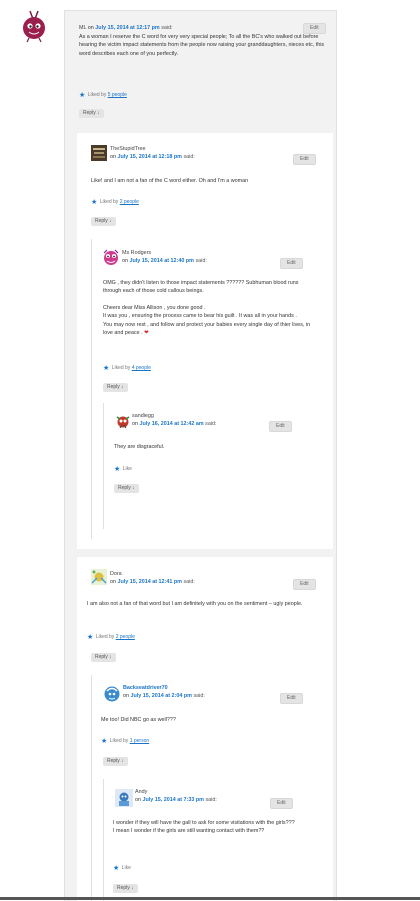  I want to click on comment-author: ML, so click(82, 28).